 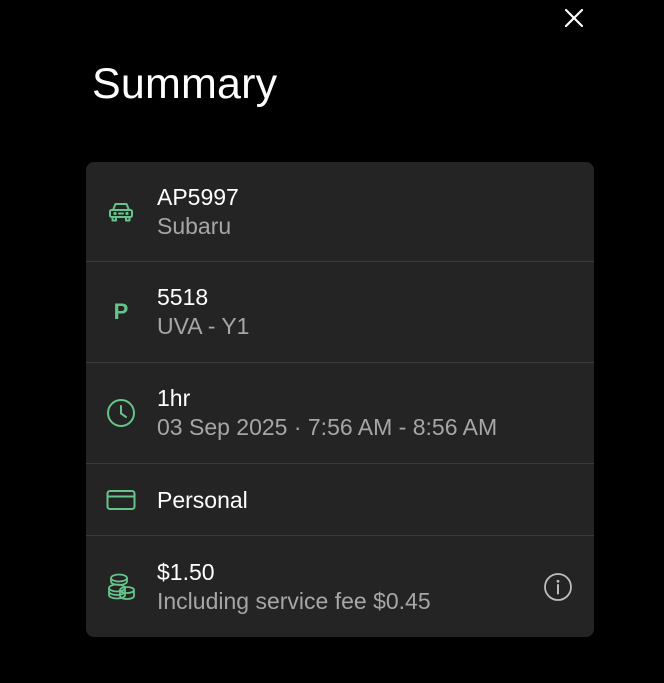 I want to click on price-info: $1.50 Including service fee $0.45, so click(x=294, y=587).